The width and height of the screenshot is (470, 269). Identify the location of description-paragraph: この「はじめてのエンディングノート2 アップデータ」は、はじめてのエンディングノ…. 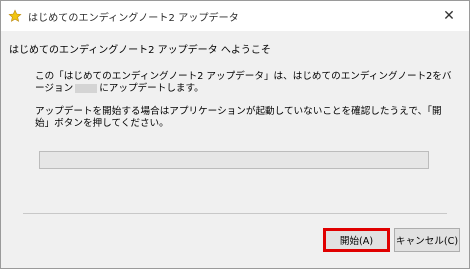
(245, 83).